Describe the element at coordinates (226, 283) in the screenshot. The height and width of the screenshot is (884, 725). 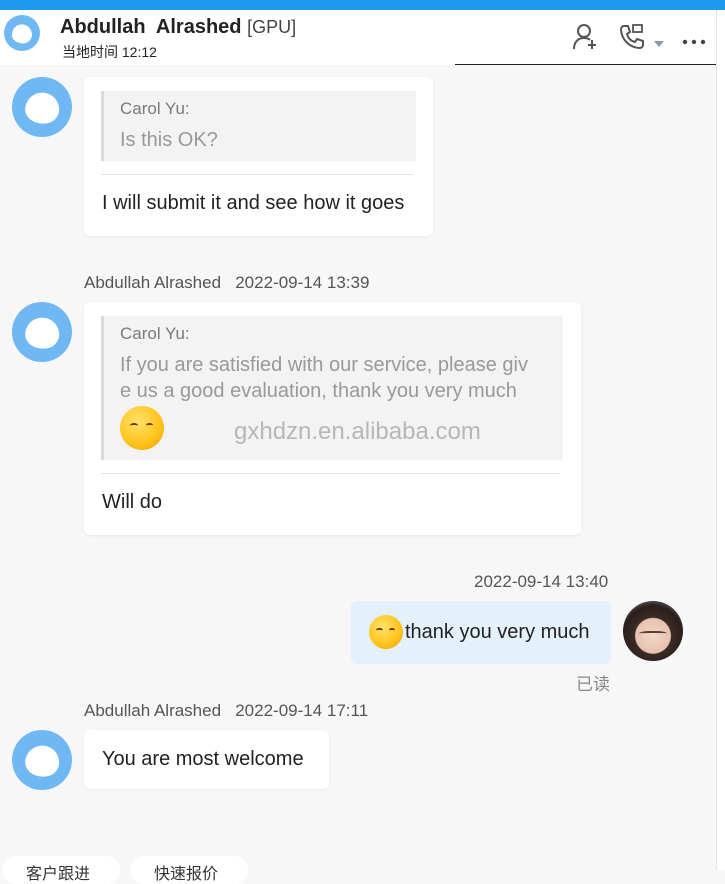
I see `message-meta: Abdullah Alrashed 2022-09-14 13:39` at that location.